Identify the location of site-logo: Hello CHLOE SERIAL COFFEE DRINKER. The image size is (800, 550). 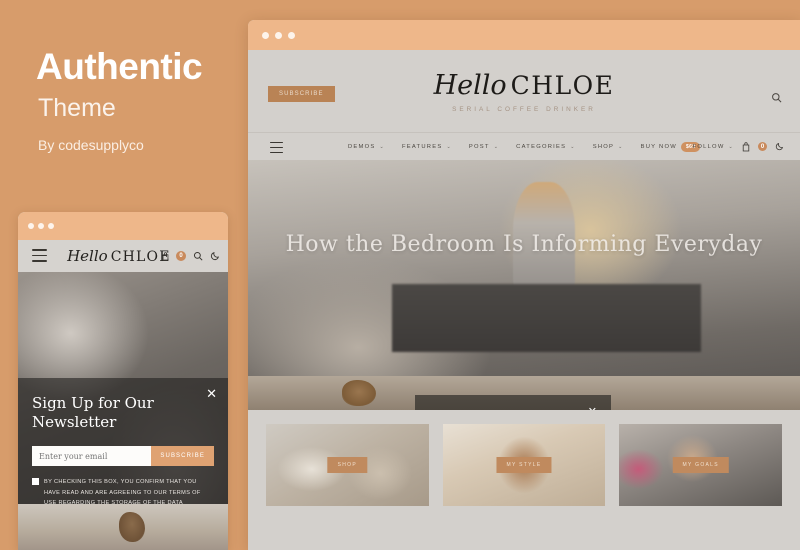
(524, 91).